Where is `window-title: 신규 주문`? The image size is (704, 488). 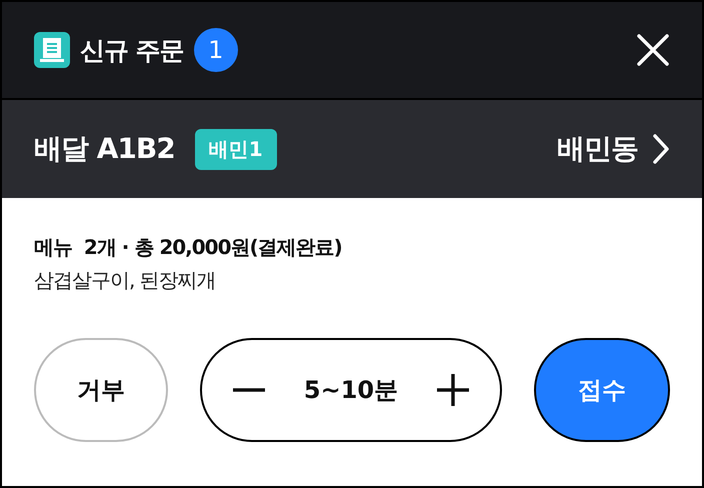
window-title: 신규 주문 is located at coordinates (132, 50).